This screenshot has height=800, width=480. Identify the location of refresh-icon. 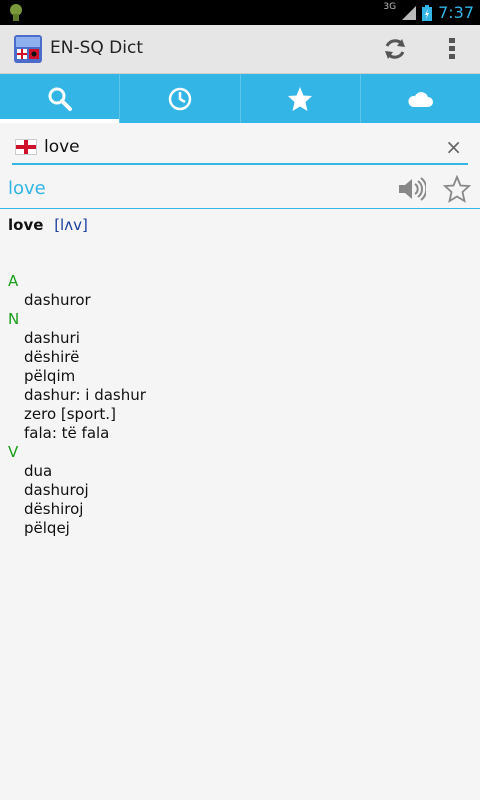
(395, 49).